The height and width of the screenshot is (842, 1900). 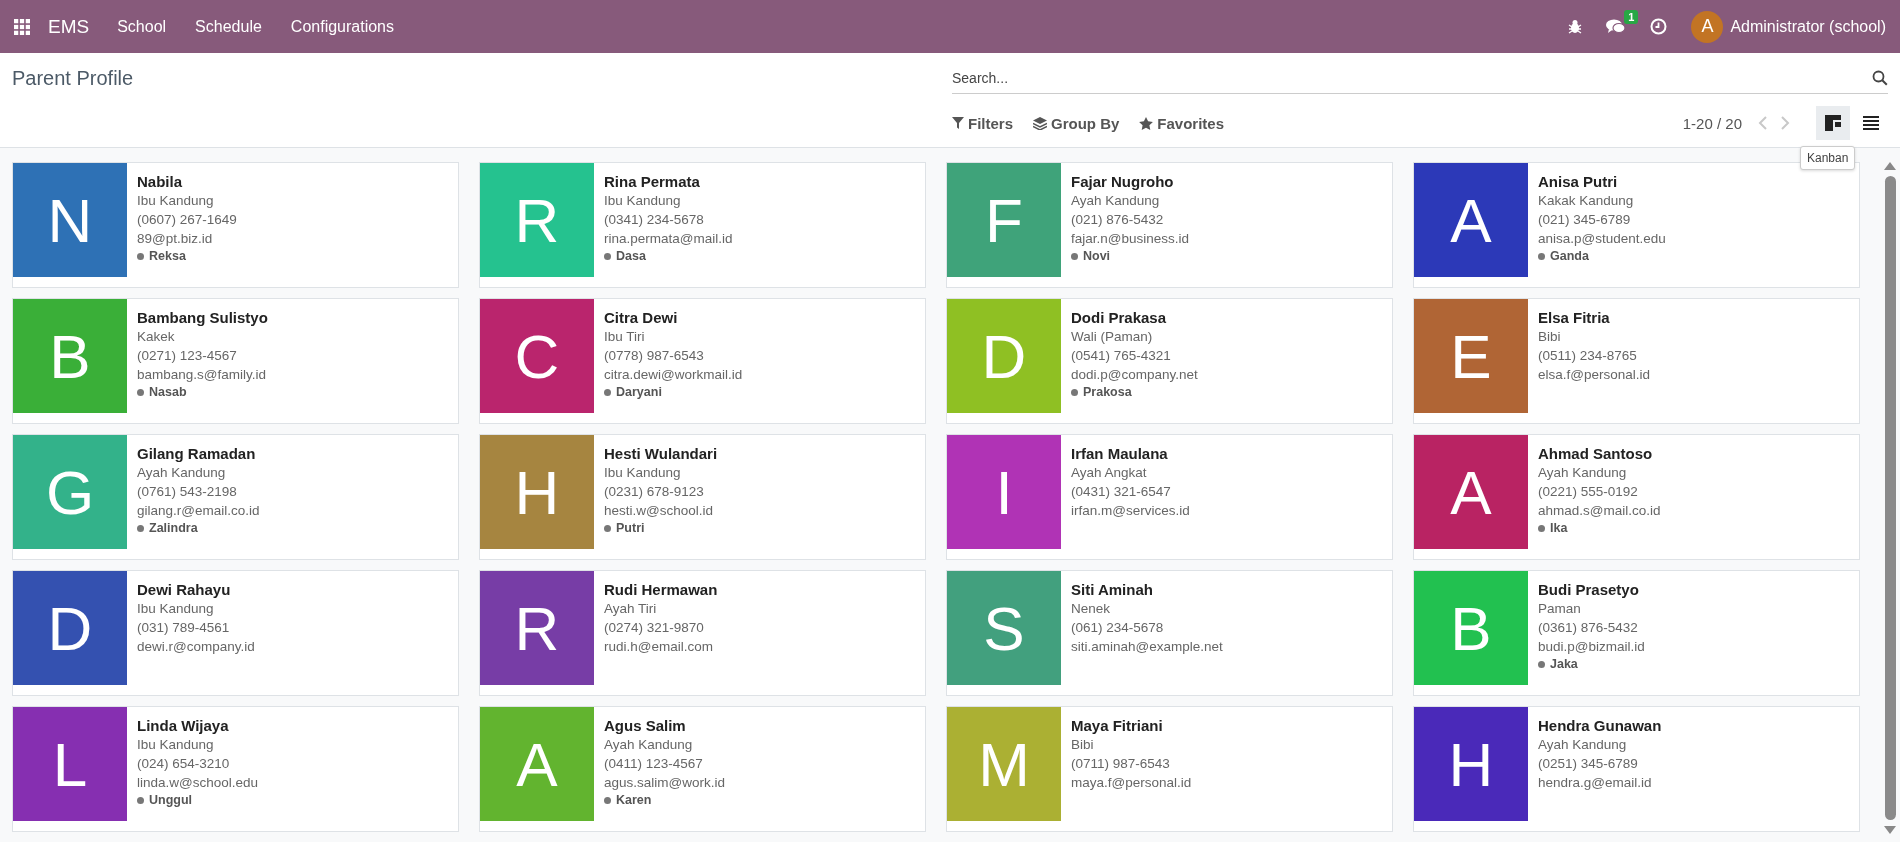 I want to click on parent-card: L Linda Wijaya Ibu Kandung (024) 654-3210 linda.w@school.edu Unggul, so click(x=235, y=769).